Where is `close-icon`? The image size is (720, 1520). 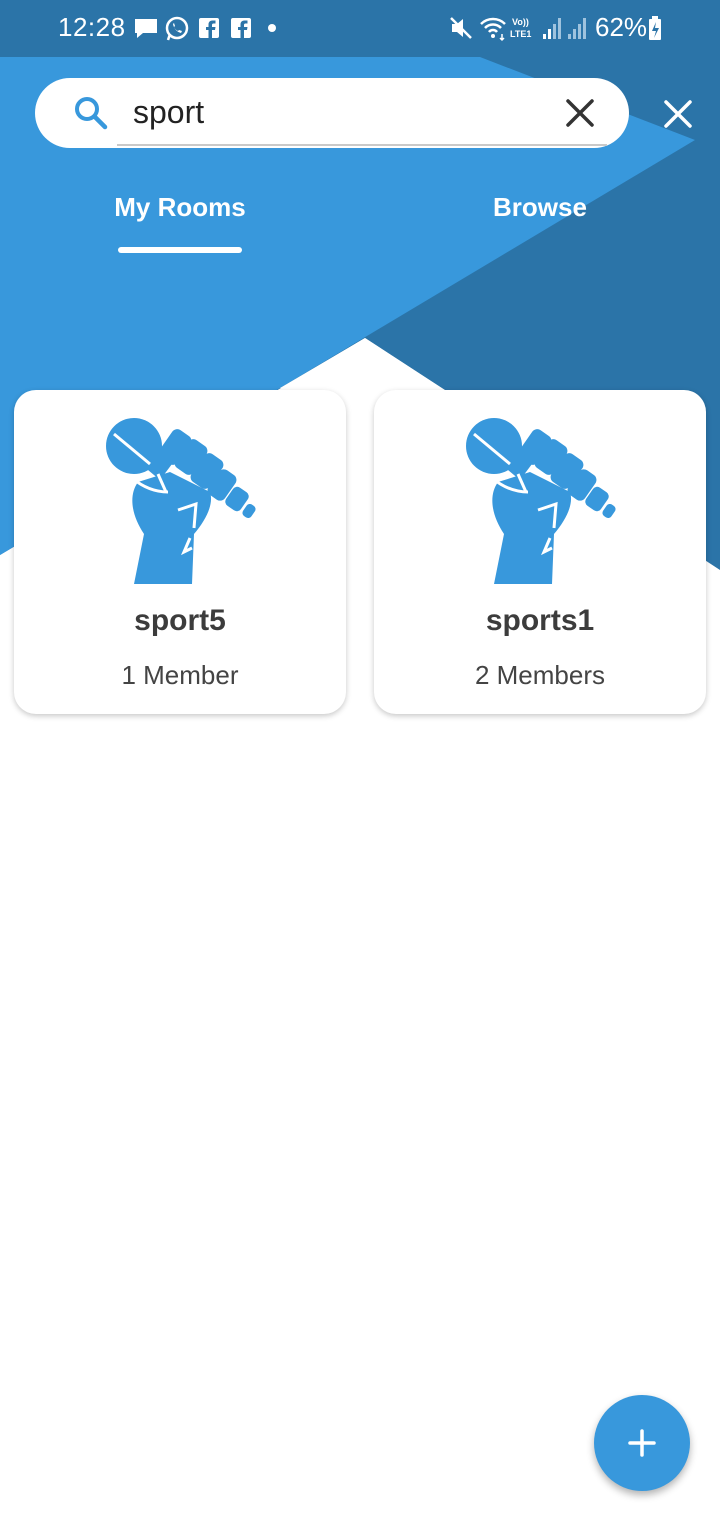 close-icon is located at coordinates (678, 114).